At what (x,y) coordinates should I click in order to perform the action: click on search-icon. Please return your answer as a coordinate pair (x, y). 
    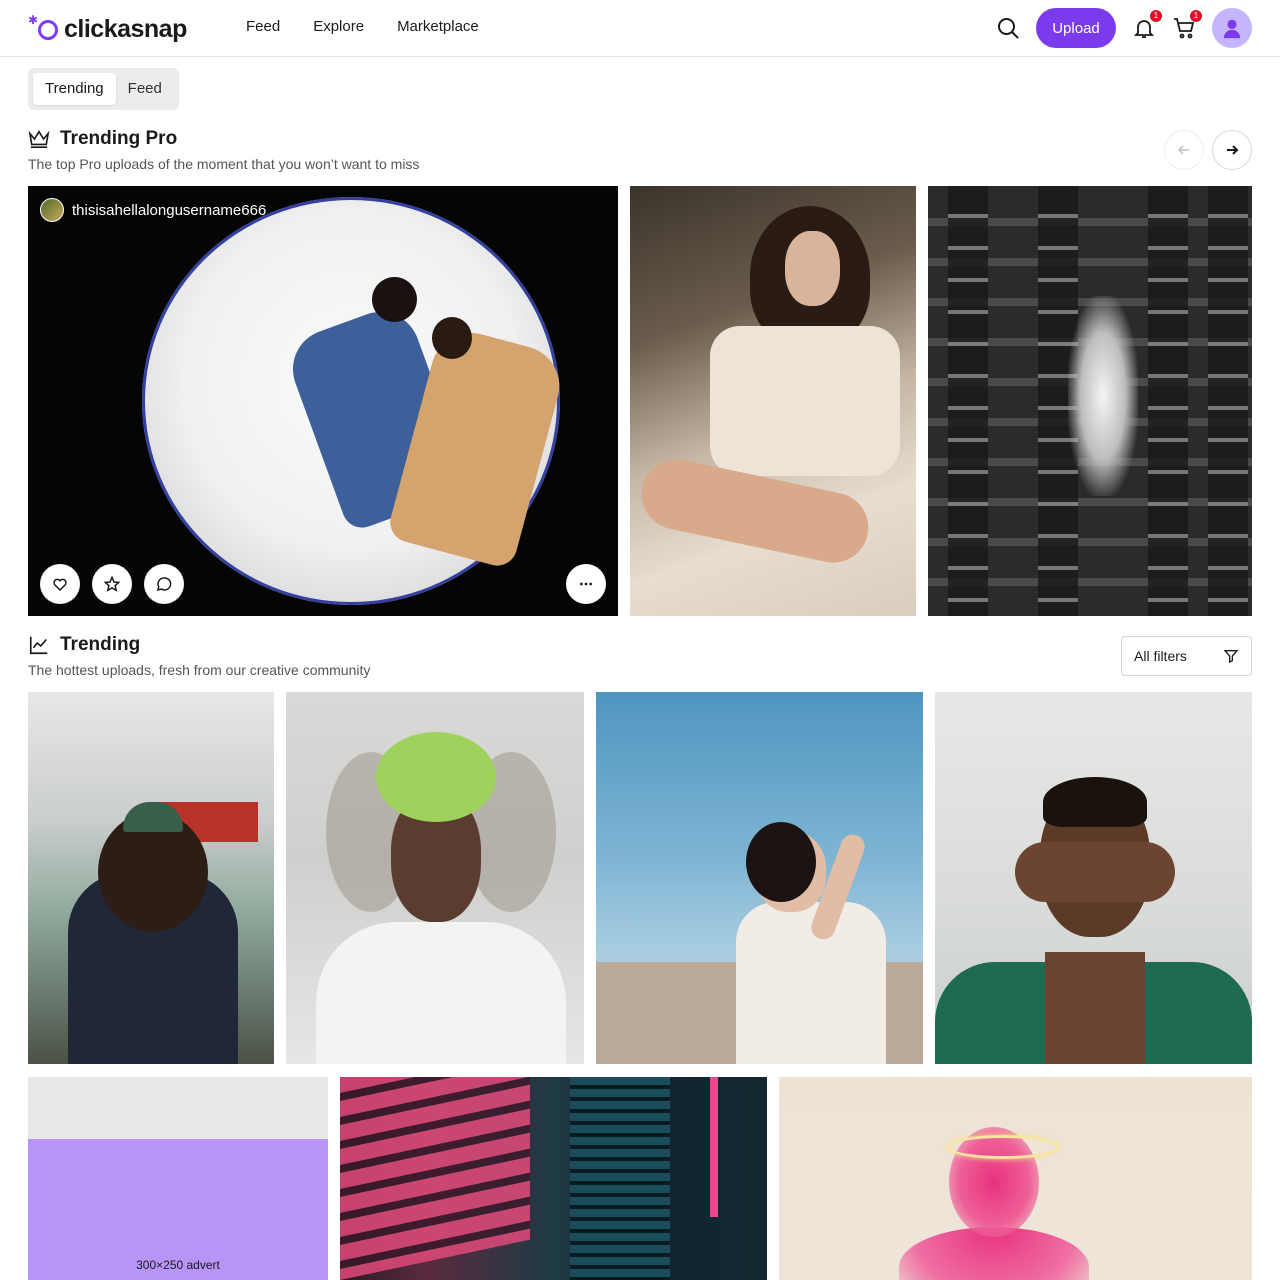
    Looking at the image, I should click on (1008, 28).